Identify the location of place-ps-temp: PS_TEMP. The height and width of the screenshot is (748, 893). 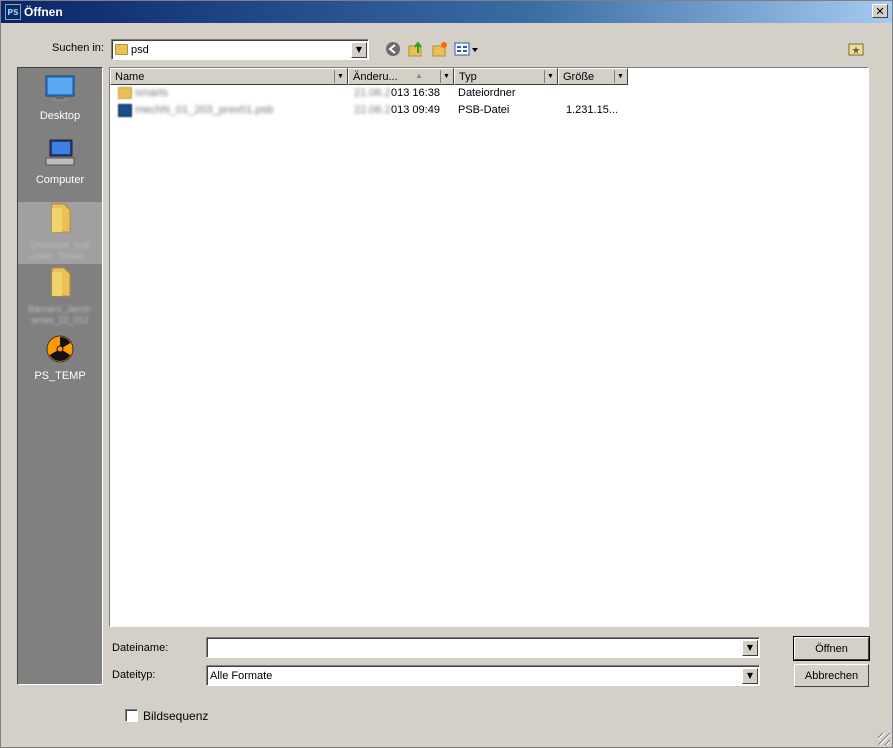
(60, 358).